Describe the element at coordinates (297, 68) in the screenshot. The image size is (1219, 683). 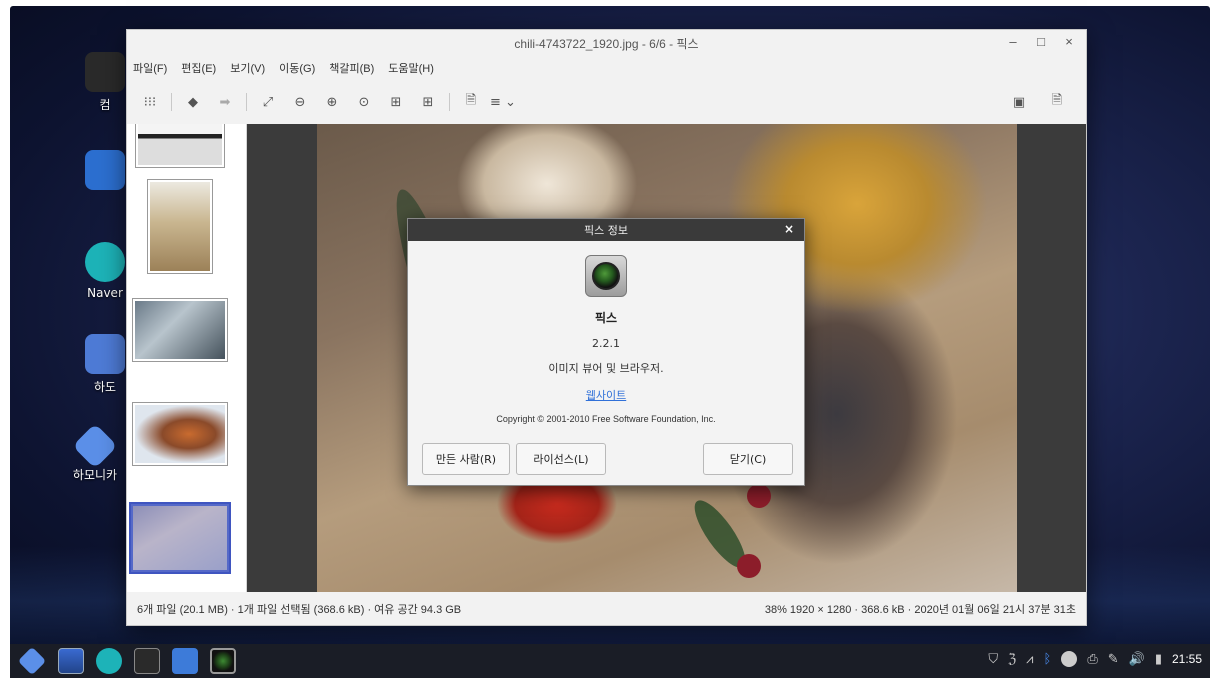
I see `menu-go: 이동(G)` at that location.